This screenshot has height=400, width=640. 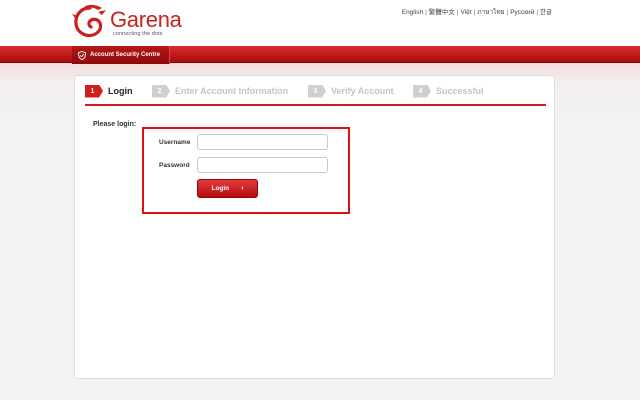 What do you see at coordinates (317, 91) in the screenshot?
I see `step-number: 3` at bounding box center [317, 91].